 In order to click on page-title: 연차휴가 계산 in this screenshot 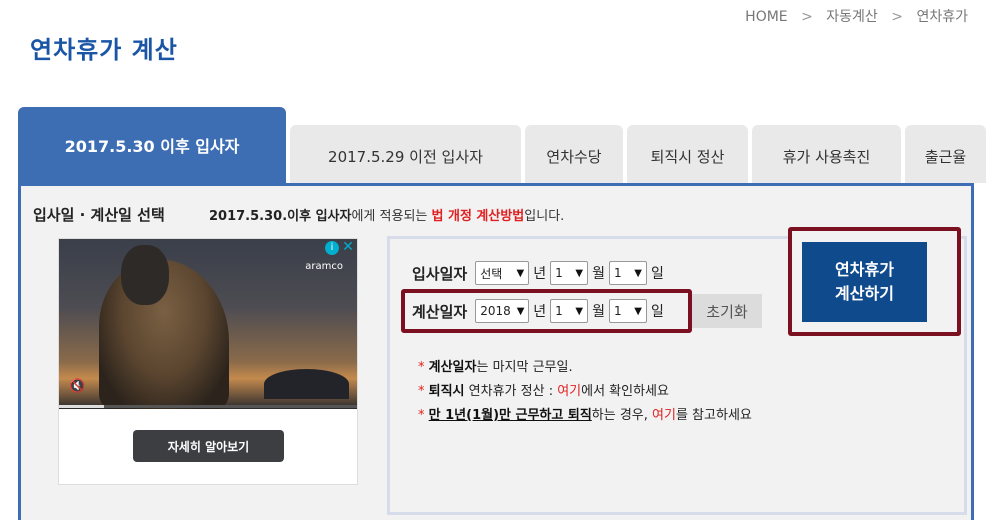, I will do `click(104, 50)`.